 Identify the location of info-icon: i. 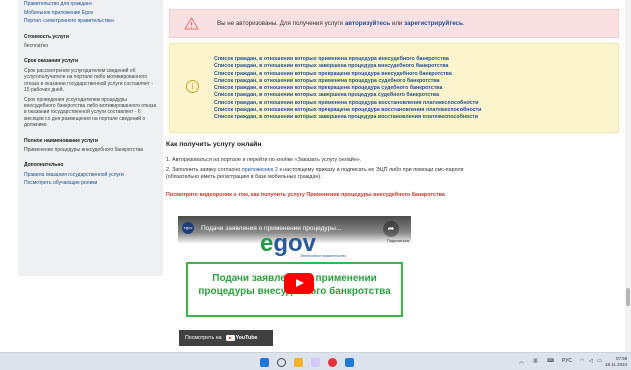
(192, 86).